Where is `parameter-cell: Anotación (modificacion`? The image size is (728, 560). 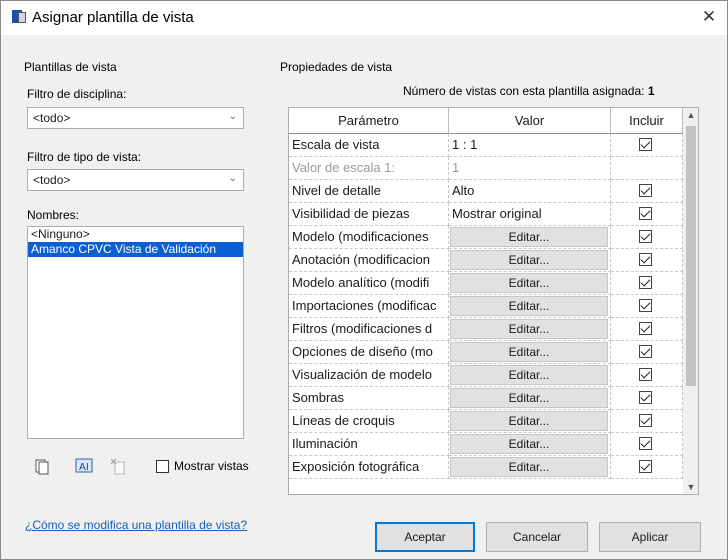
parameter-cell: Anotación (modificacion is located at coordinates (369, 260).